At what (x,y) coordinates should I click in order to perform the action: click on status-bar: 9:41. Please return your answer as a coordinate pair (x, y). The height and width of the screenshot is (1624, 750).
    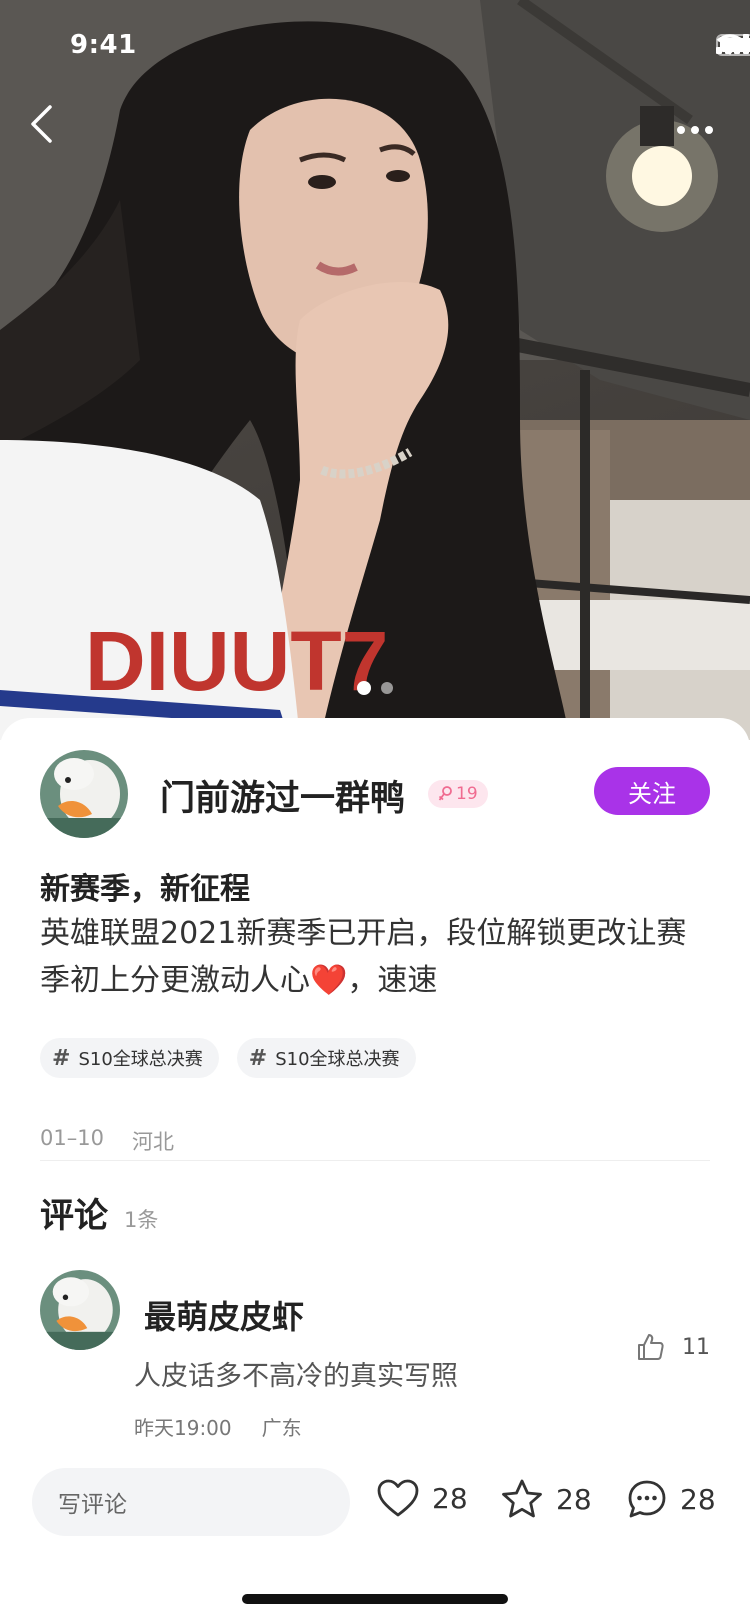
    Looking at the image, I should click on (375, 48).